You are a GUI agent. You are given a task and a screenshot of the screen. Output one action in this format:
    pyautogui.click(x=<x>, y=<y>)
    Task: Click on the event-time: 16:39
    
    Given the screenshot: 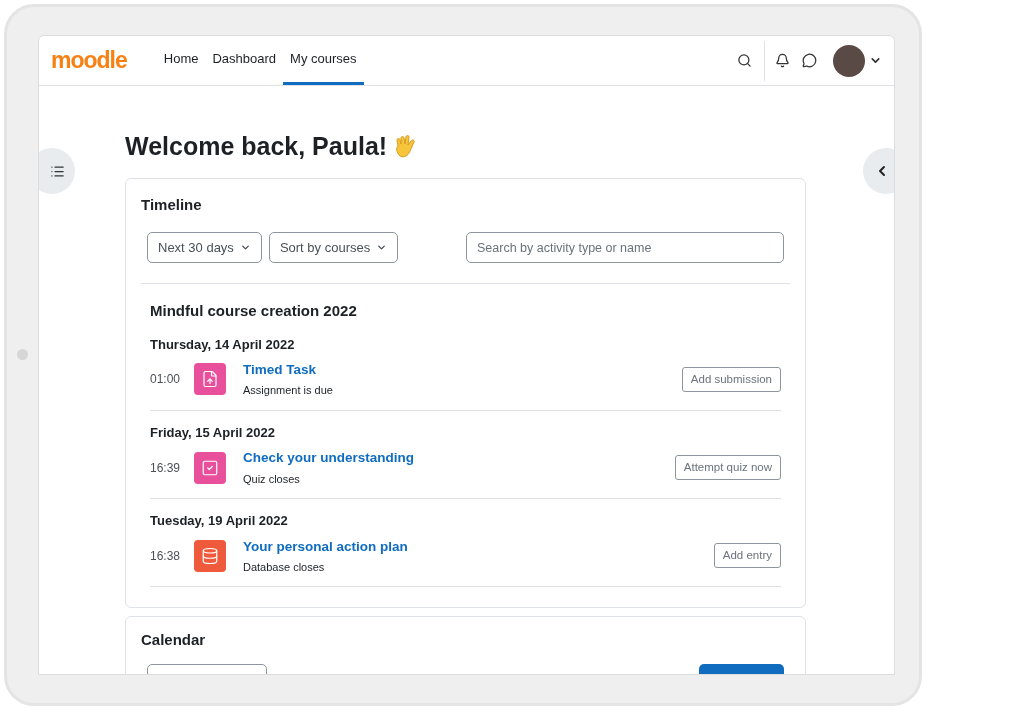 What is the action you would take?
    pyautogui.click(x=166, y=468)
    